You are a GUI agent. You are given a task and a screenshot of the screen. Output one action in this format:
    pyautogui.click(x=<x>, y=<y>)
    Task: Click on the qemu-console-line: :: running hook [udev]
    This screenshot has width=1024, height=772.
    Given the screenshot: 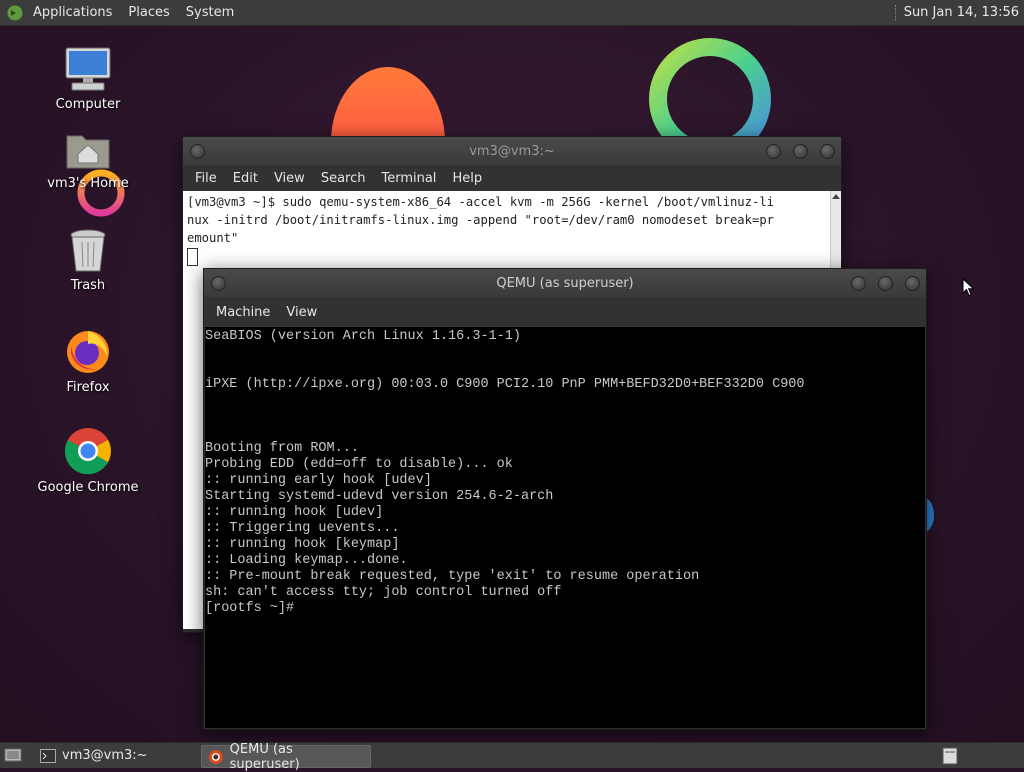 What is the action you would take?
    pyautogui.click(x=294, y=512)
    